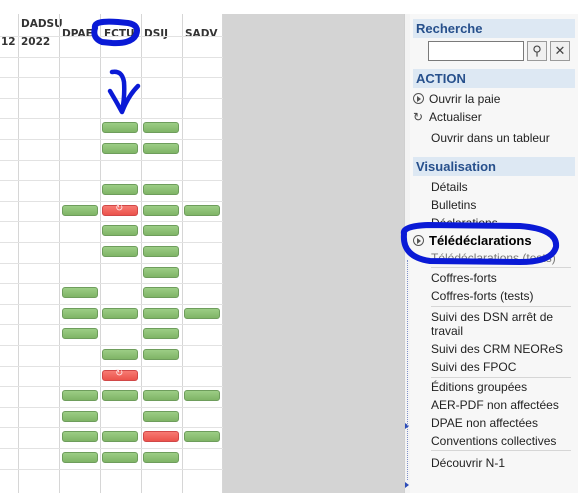 The height and width of the screenshot is (493, 578). Describe the element at coordinates (464, 223) in the screenshot. I see `nav-declarations: Déclarations` at that location.